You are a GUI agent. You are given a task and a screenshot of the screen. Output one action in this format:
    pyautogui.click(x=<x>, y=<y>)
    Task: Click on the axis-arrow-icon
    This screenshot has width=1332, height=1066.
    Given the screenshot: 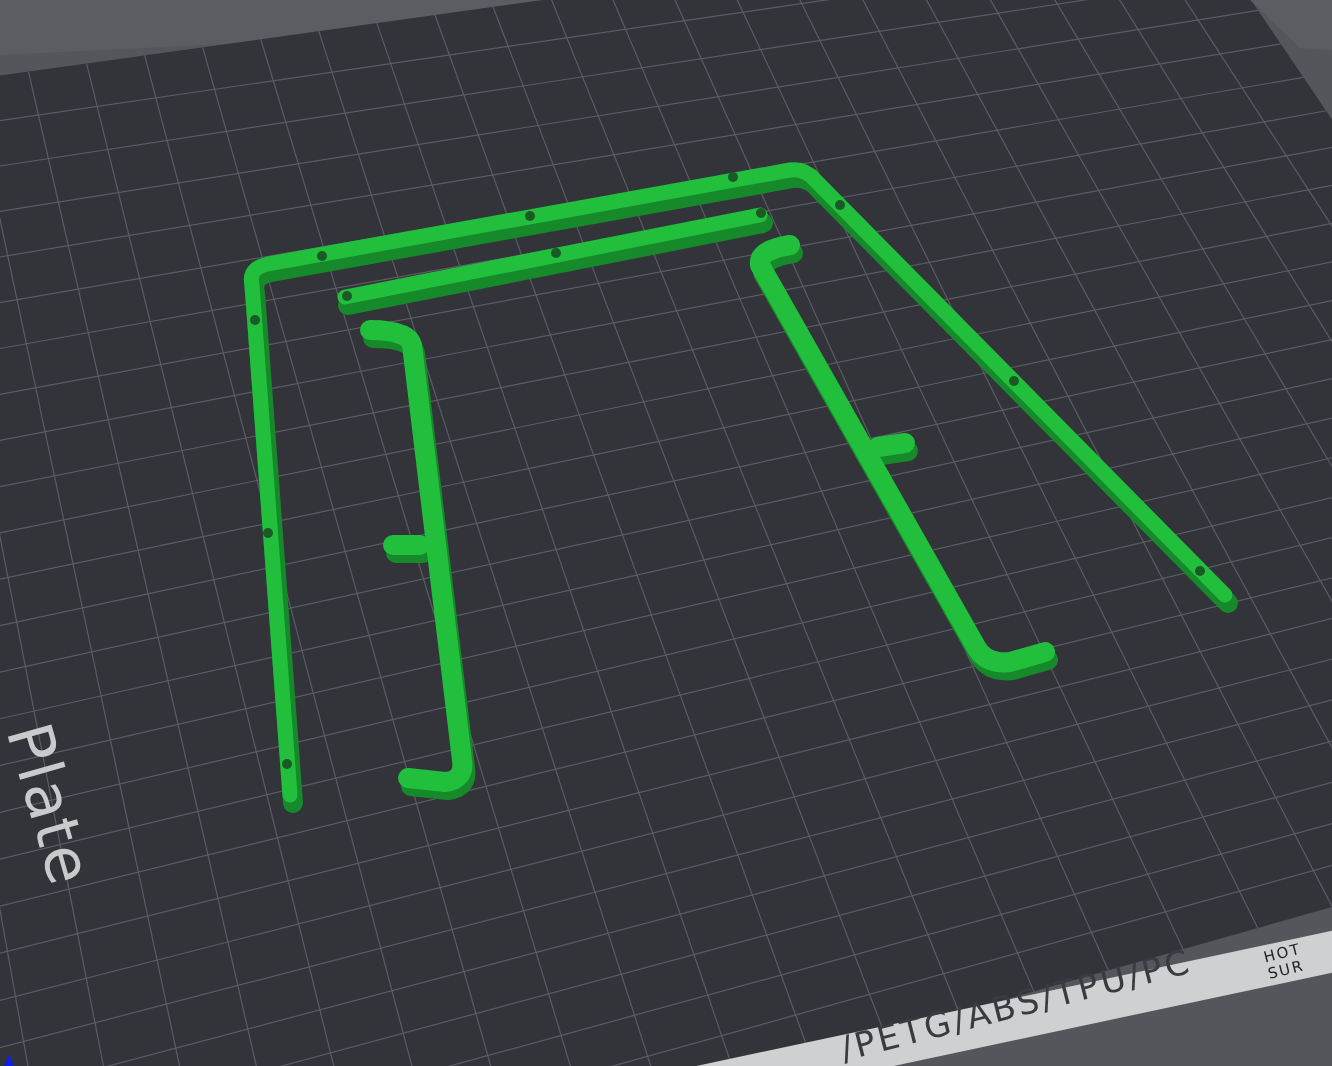 What is the action you would take?
    pyautogui.click(x=9, y=1060)
    